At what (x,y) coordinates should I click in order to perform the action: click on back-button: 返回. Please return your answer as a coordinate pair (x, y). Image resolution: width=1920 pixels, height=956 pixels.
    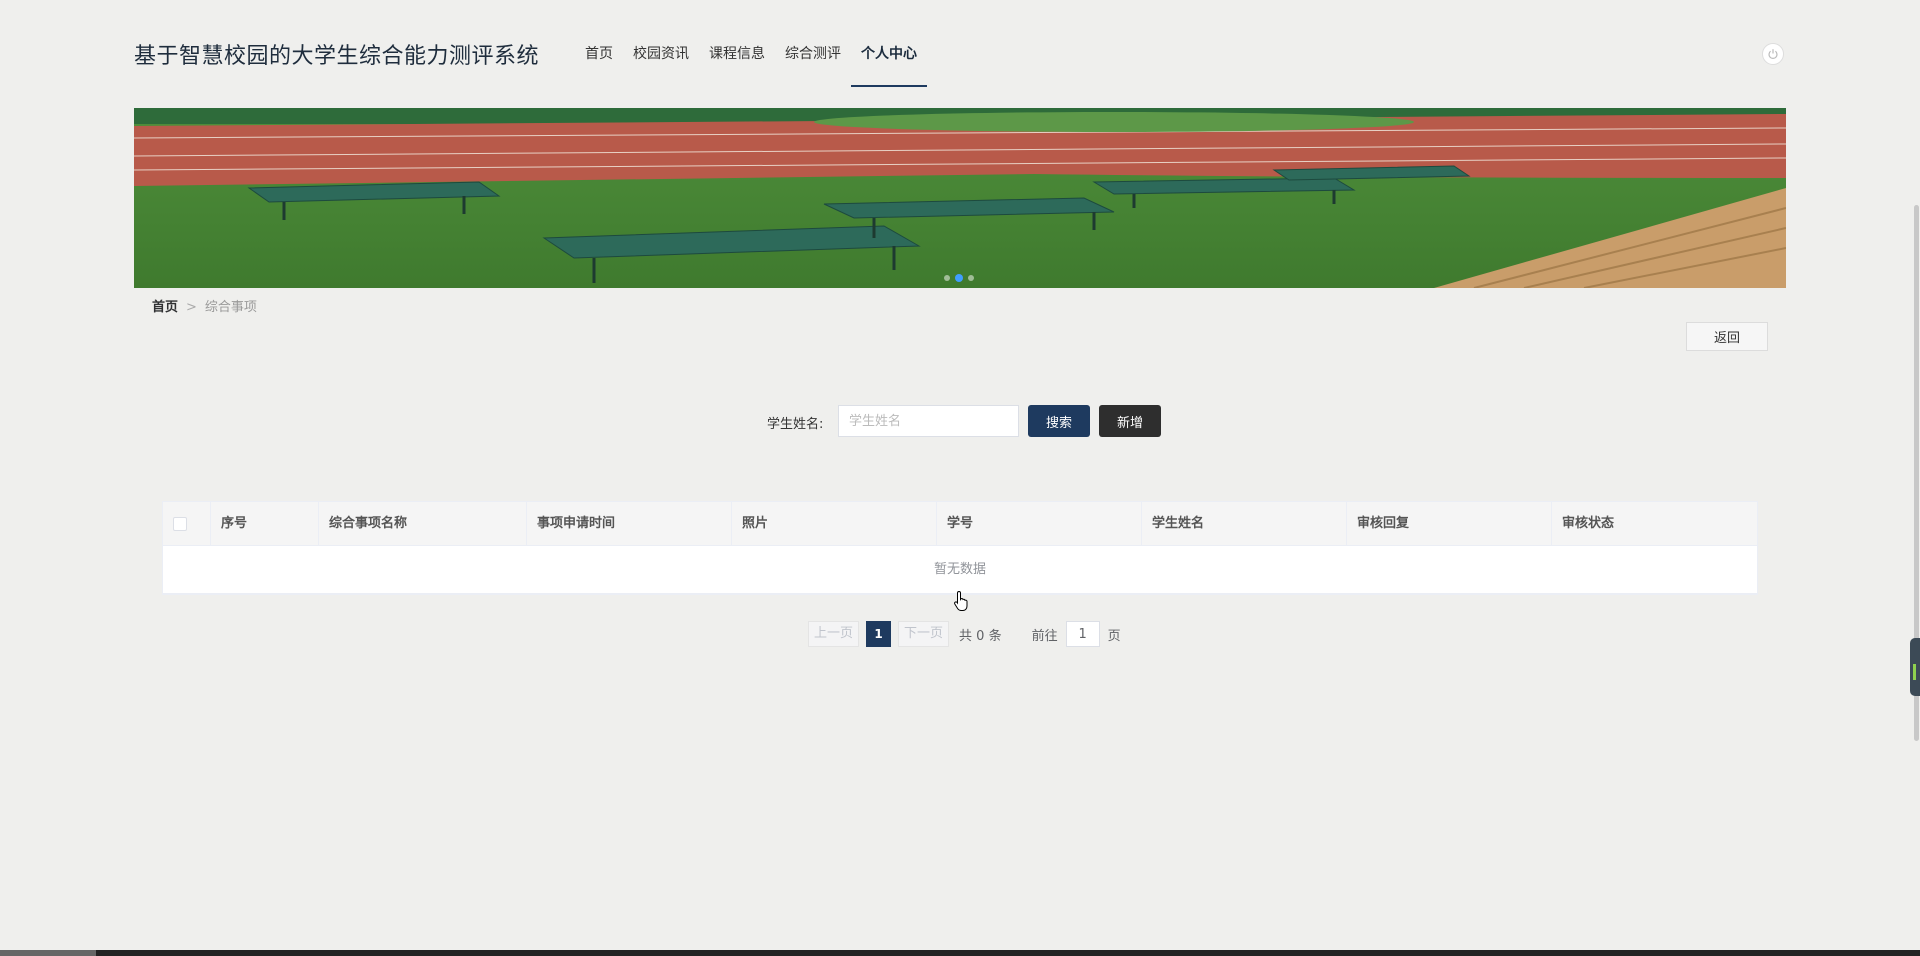
    Looking at the image, I should click on (1727, 336).